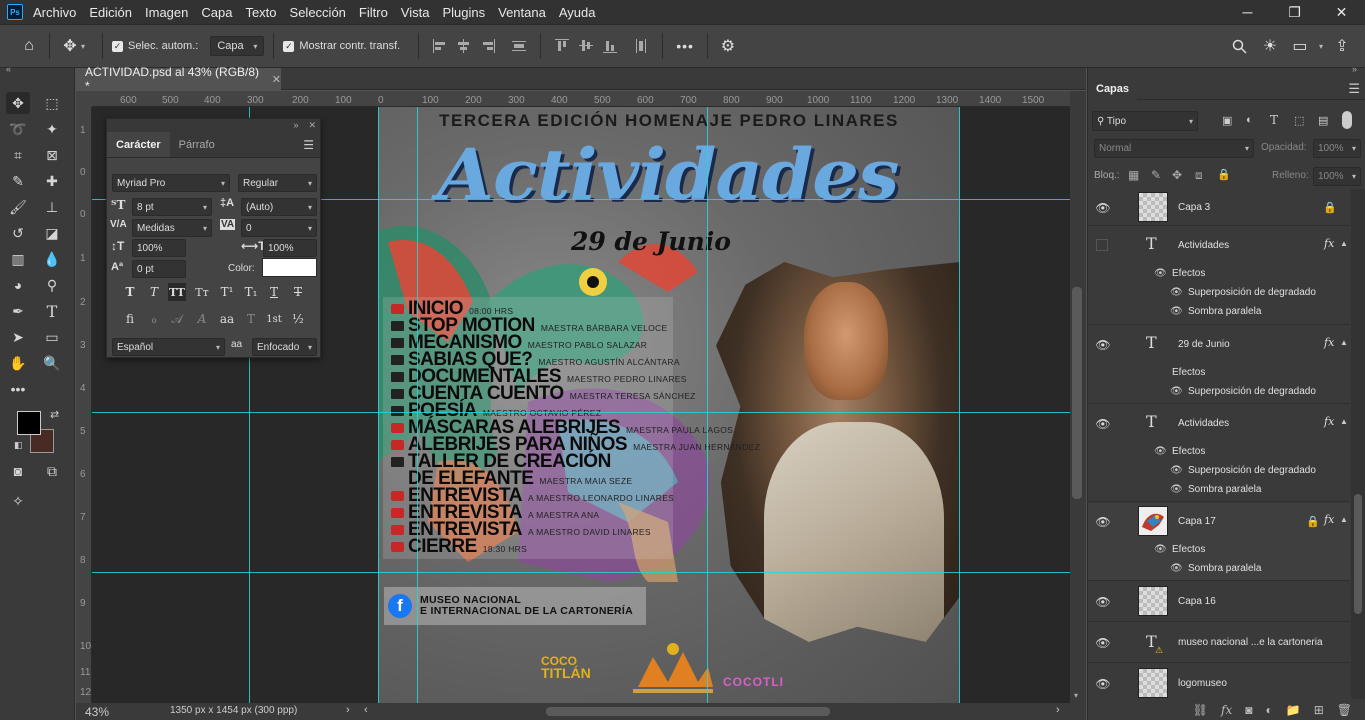 This screenshot has width=1365, height=720. I want to click on titling-alternates-button: aa, so click(227, 319).